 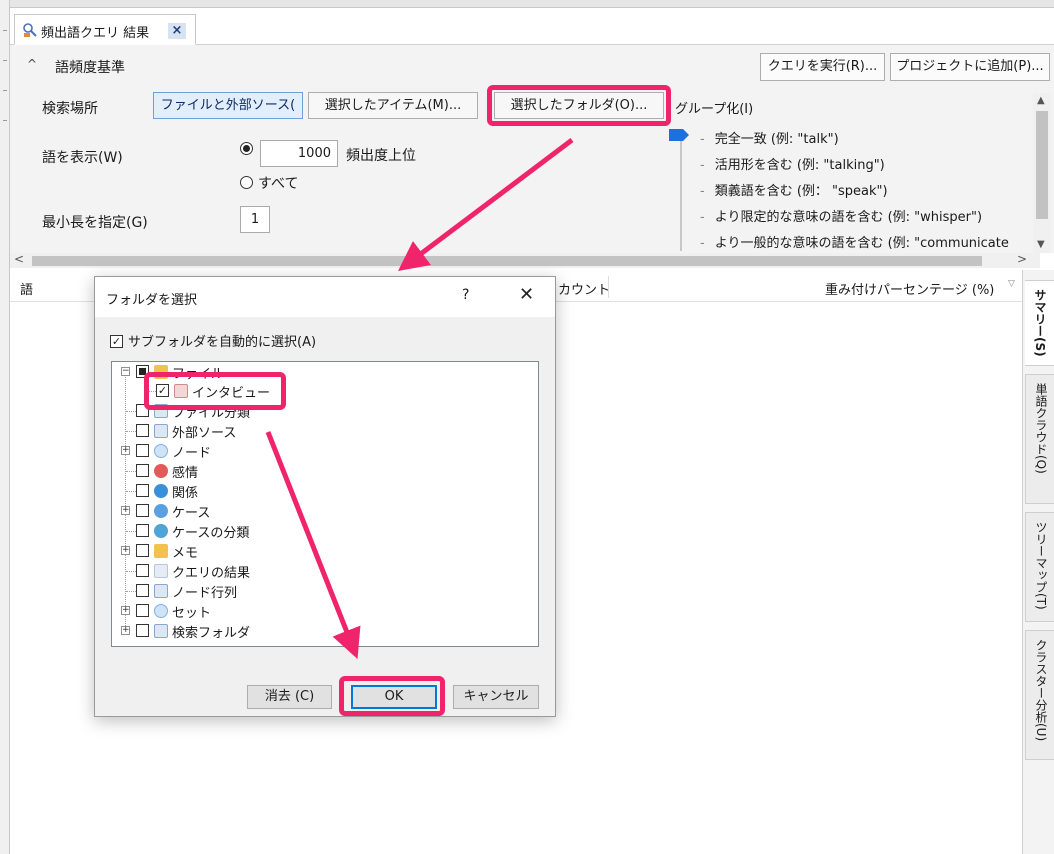 What do you see at coordinates (1042, 173) in the screenshot?
I see `criteria-vertical-scrollbar: ▲ ▼` at bounding box center [1042, 173].